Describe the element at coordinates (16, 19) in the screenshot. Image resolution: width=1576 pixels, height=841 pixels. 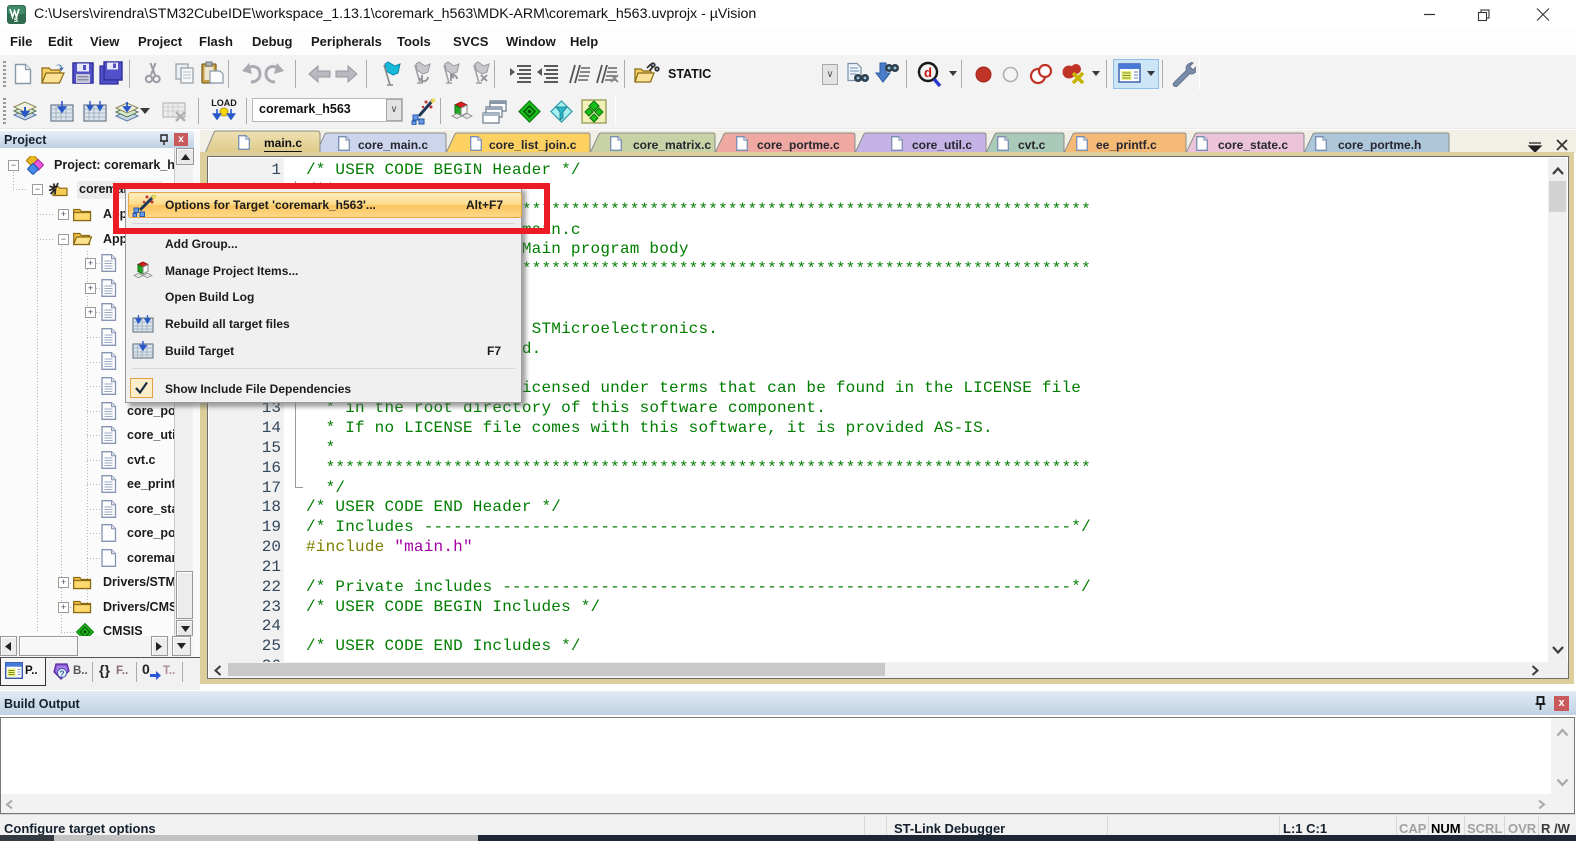
I see `svg-text: s` at that location.